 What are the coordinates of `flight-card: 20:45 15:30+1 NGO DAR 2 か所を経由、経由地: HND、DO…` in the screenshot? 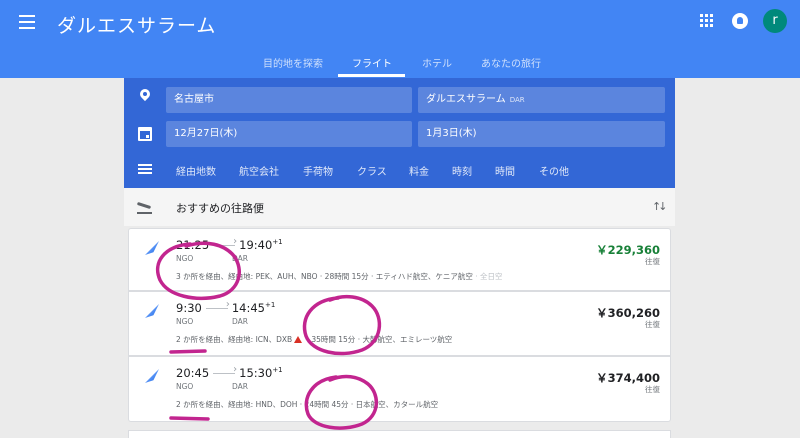 It's located at (399, 389).